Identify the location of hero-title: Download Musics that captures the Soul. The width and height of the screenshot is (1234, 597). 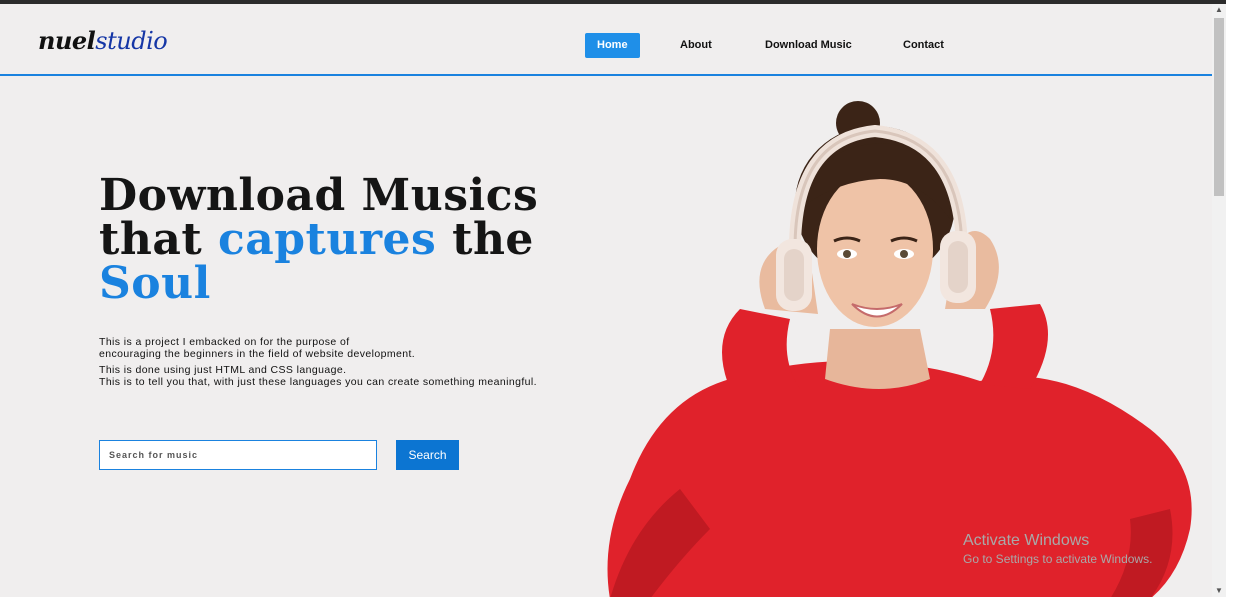
(359, 240).